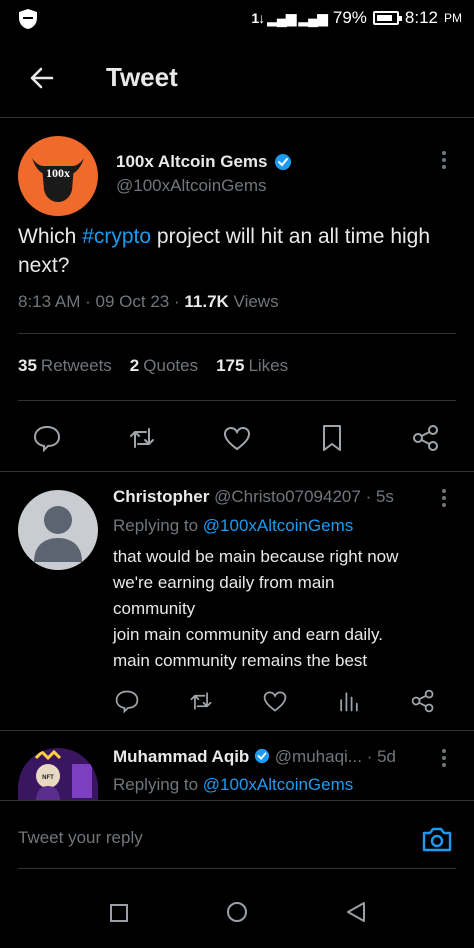 Image resolution: width=474 pixels, height=948 pixels. Describe the element at coordinates (421, 17) in the screenshot. I see `clock: 8:12` at that location.